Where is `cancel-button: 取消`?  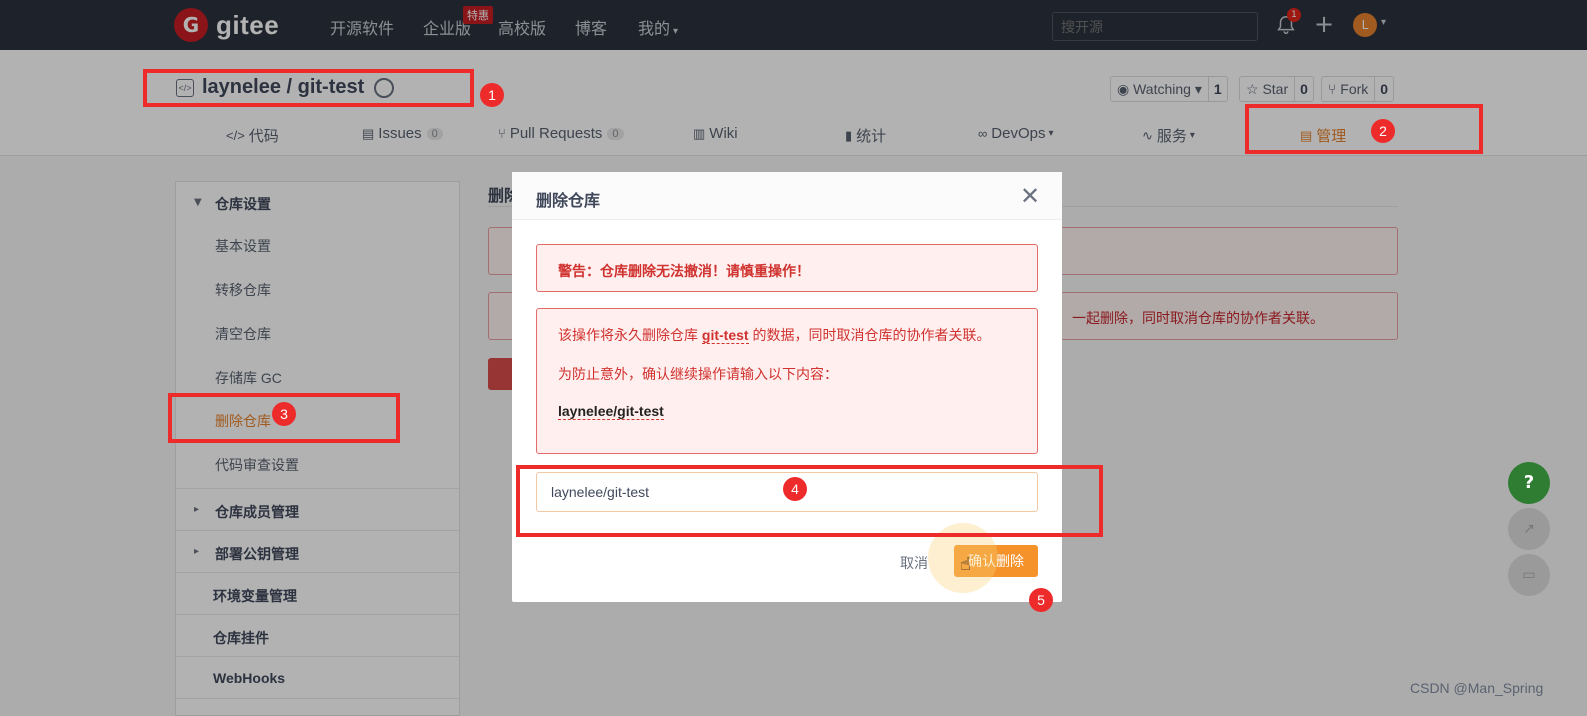 cancel-button: 取消 is located at coordinates (914, 563).